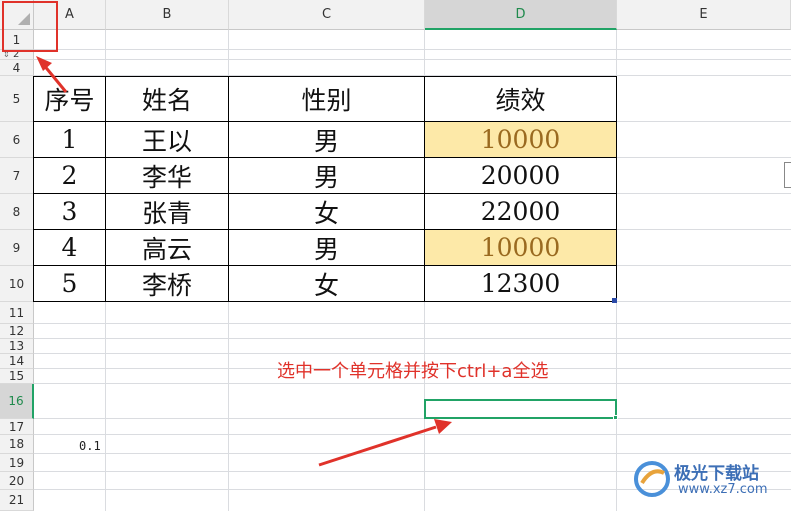  I want to click on watermark-url: www.xz7.com, so click(723, 489).